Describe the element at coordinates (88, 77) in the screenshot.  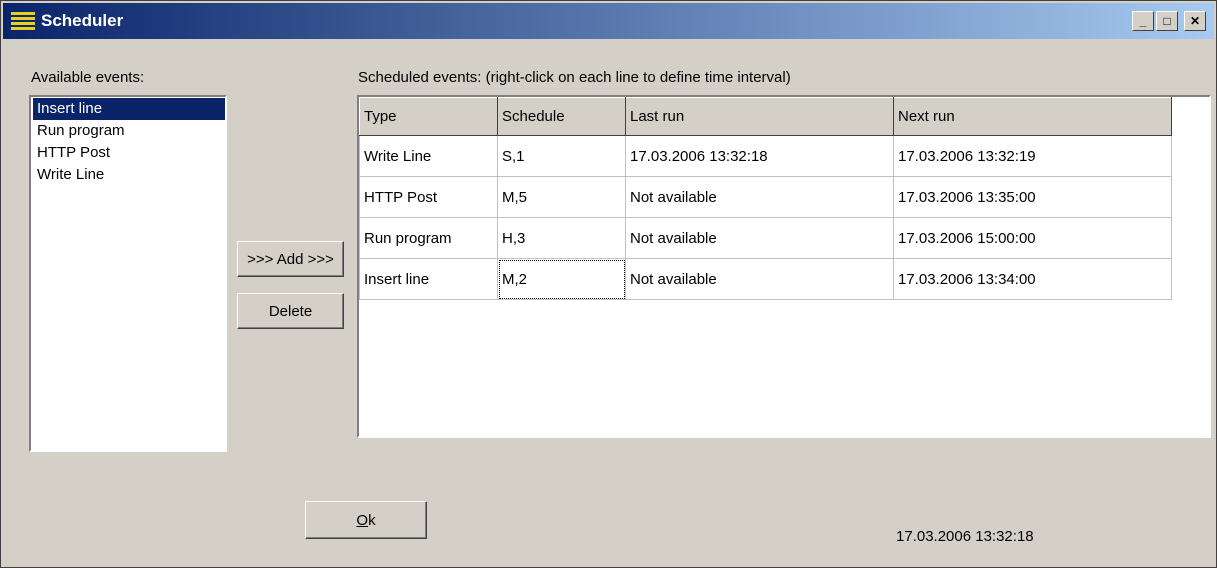
I see `available-events-label: Available events:` at that location.